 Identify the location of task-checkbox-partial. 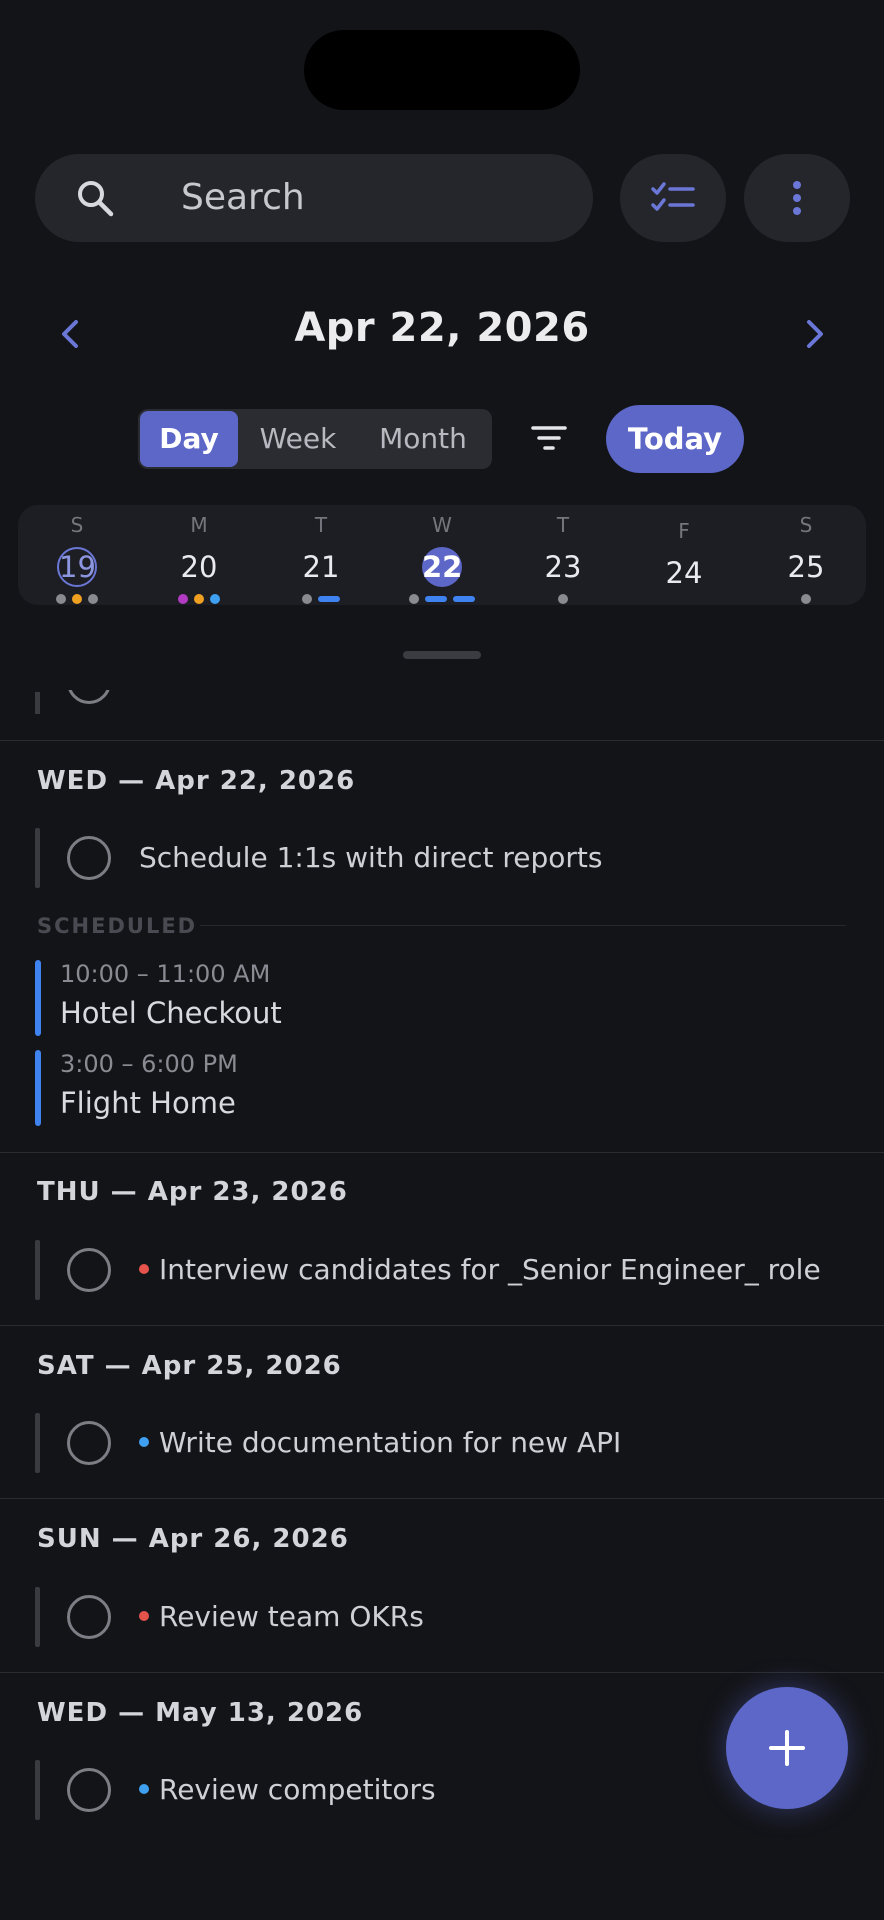
(89, 697).